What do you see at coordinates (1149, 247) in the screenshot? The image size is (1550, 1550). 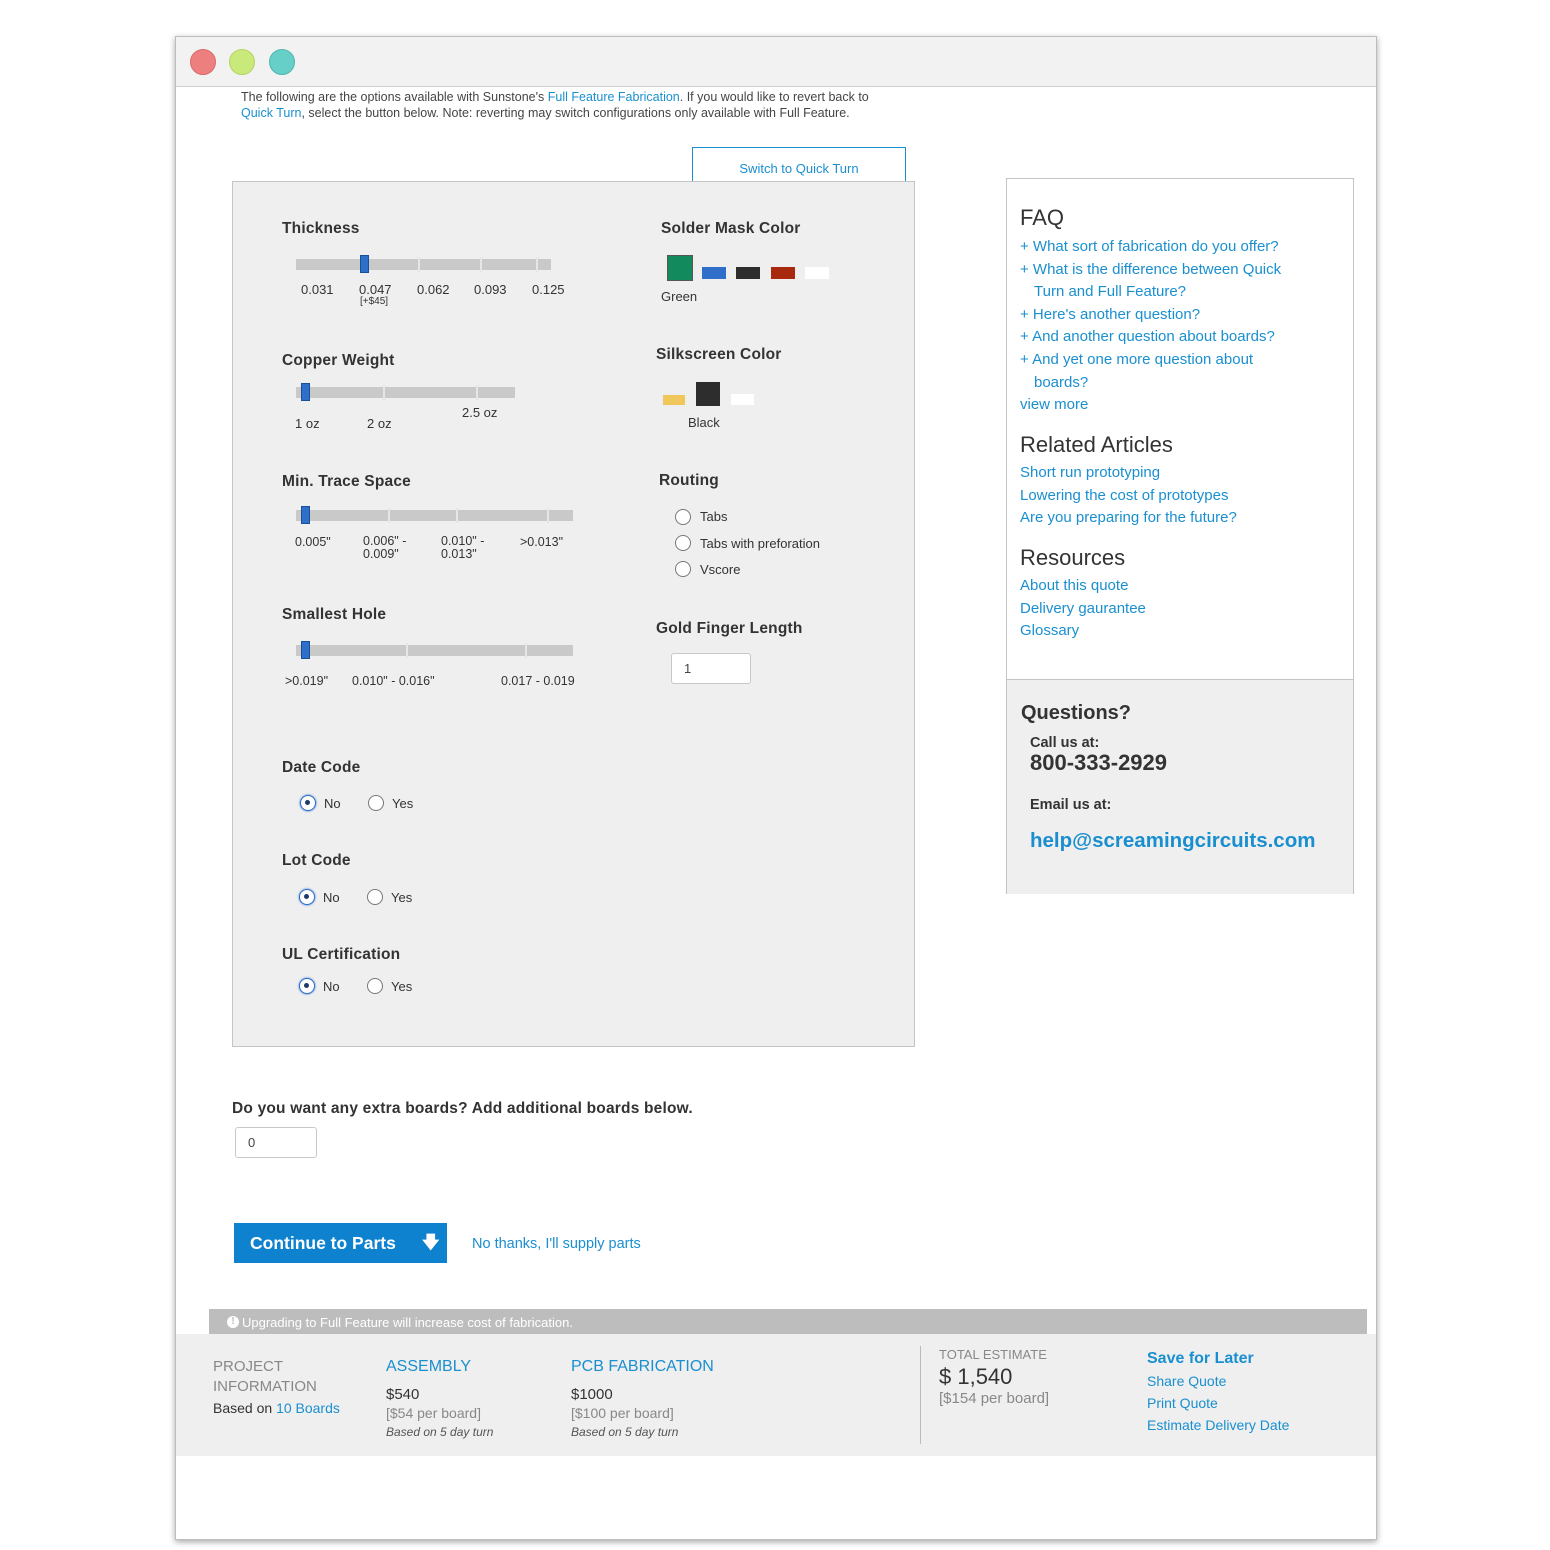 I see `faq-item: + What sort of fabrication do you offer?` at bounding box center [1149, 247].